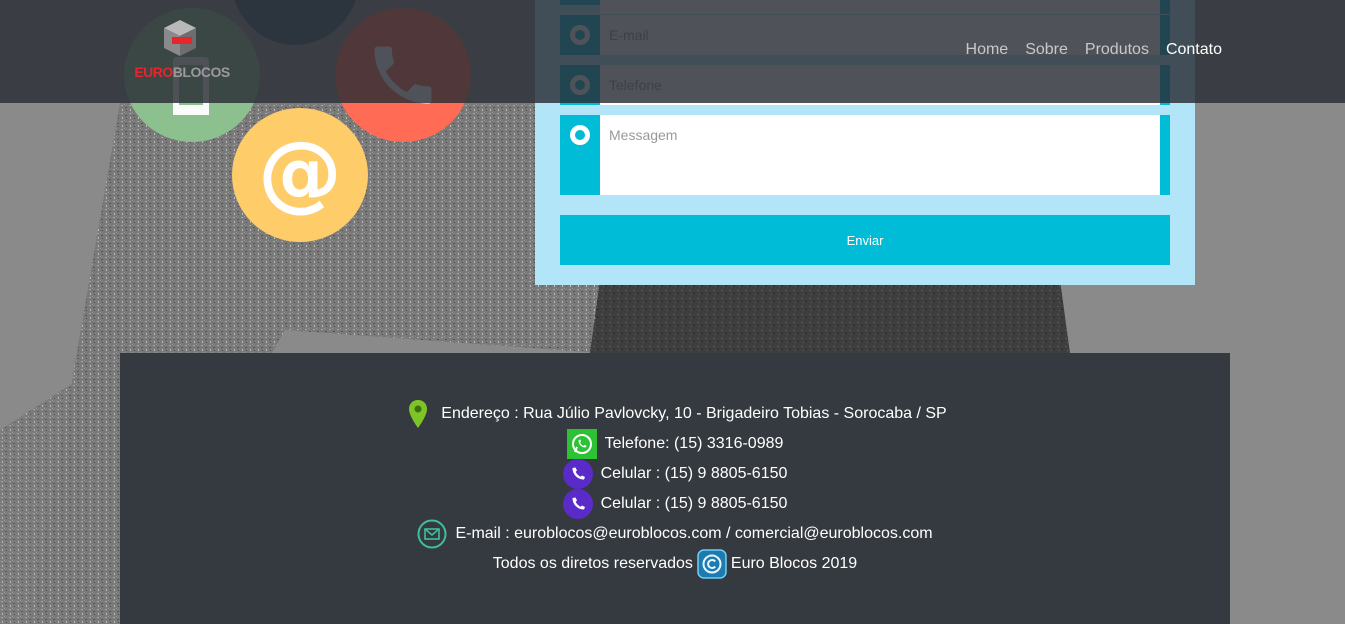 This screenshot has width=1345, height=624. Describe the element at coordinates (1046, 50) in the screenshot. I see `nav-sobre: Sobre` at that location.